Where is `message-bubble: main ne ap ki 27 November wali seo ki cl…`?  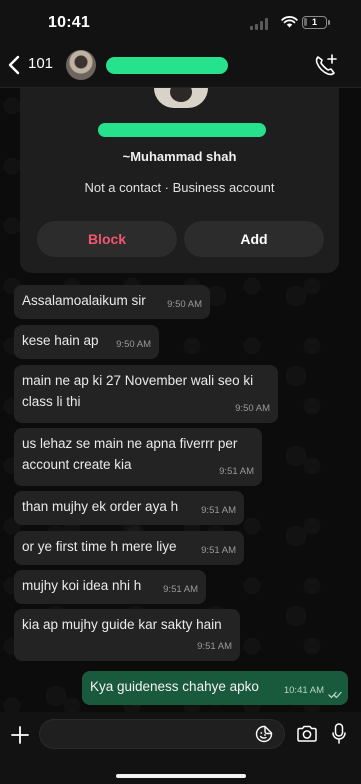 message-bubble: main ne ap ki 27 November wali seo ki cl… is located at coordinates (146, 394).